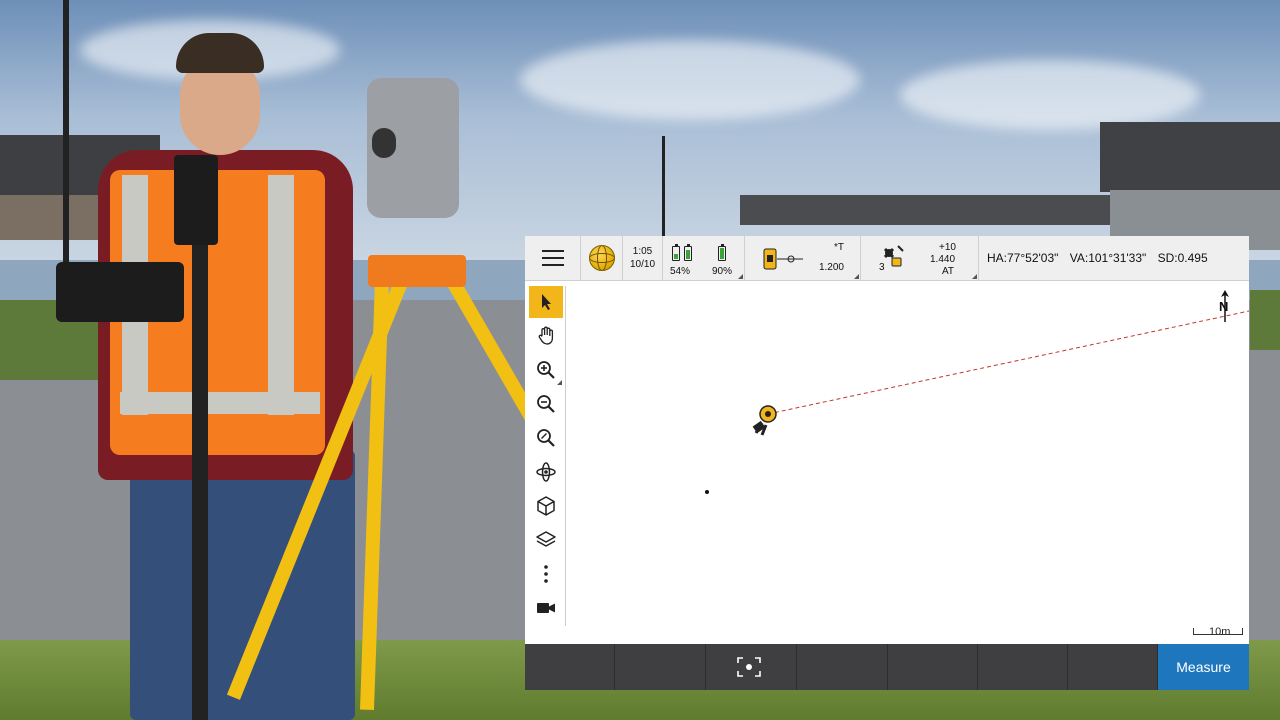 The image size is (1280, 720). Describe the element at coordinates (384, 143) in the screenshot. I see `total-station-lens` at that location.